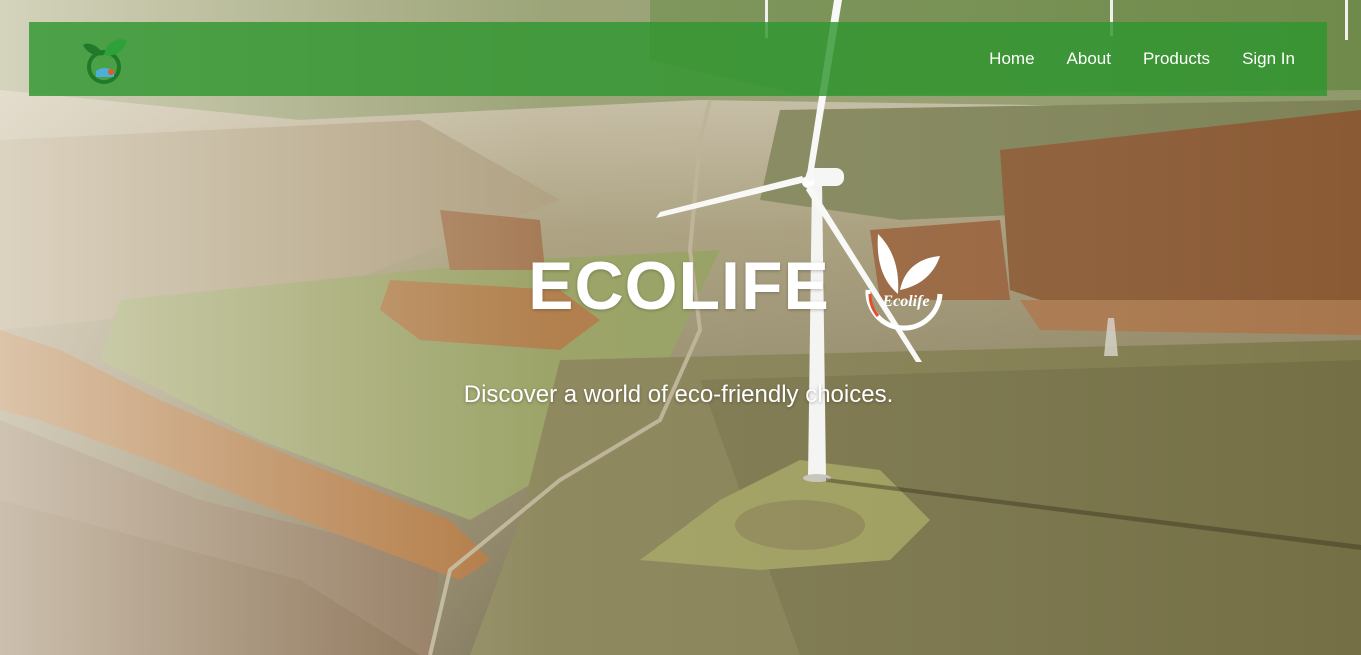 This screenshot has width=1361, height=655. I want to click on ecolife-logo-icon, so click(105, 59).